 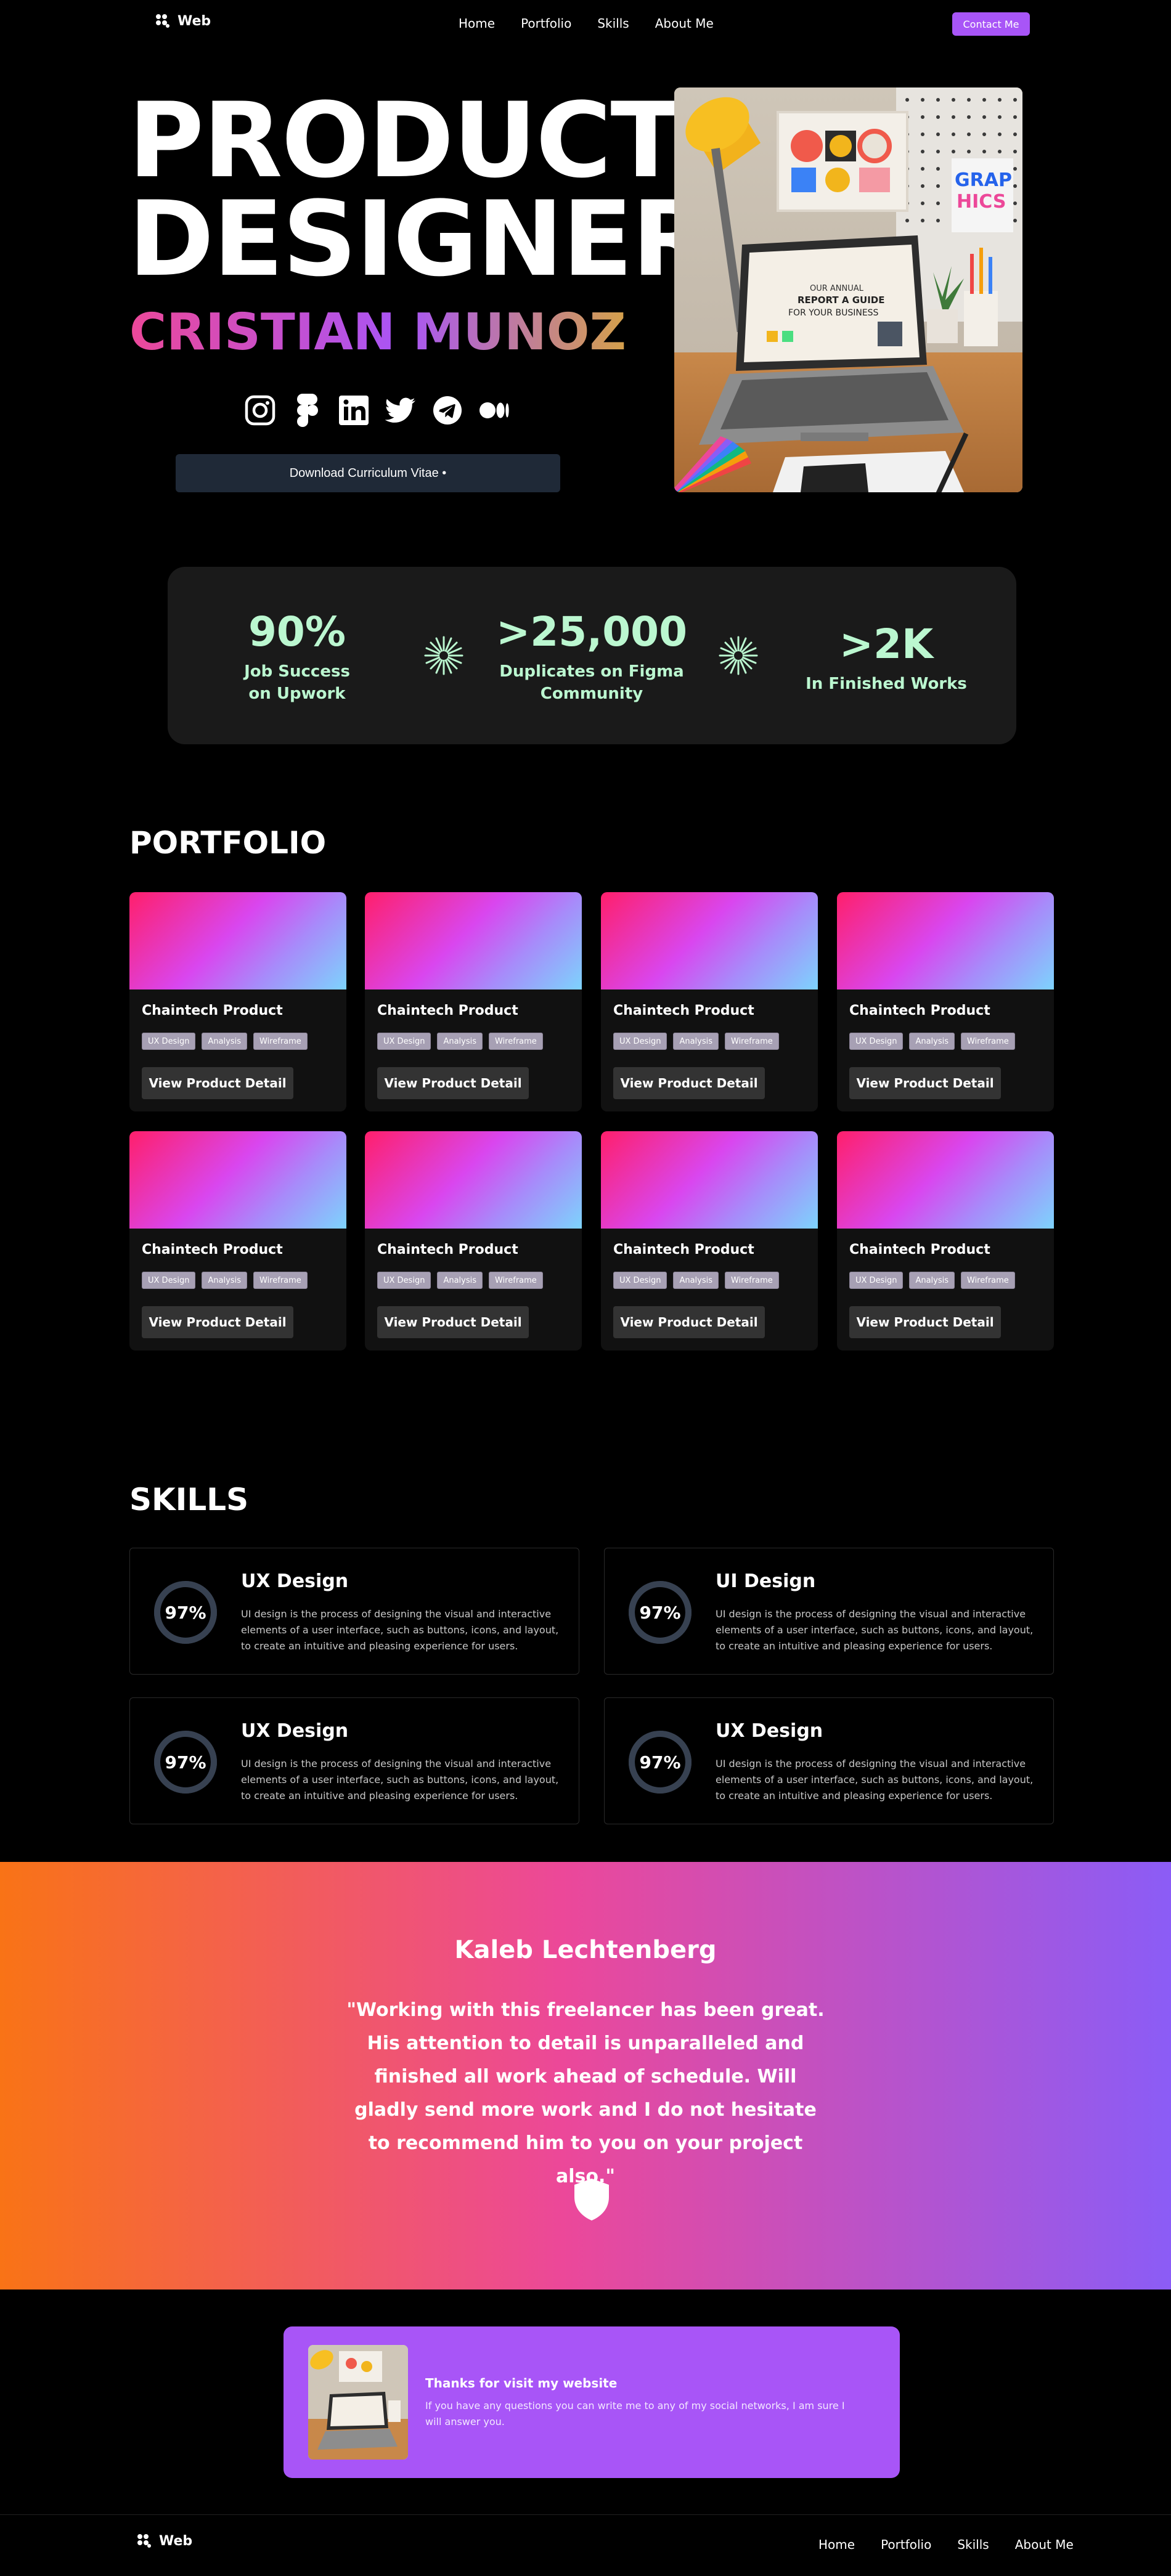 What do you see at coordinates (368, 473) in the screenshot?
I see `download-cv-button: Download Curriculum Vitae •` at bounding box center [368, 473].